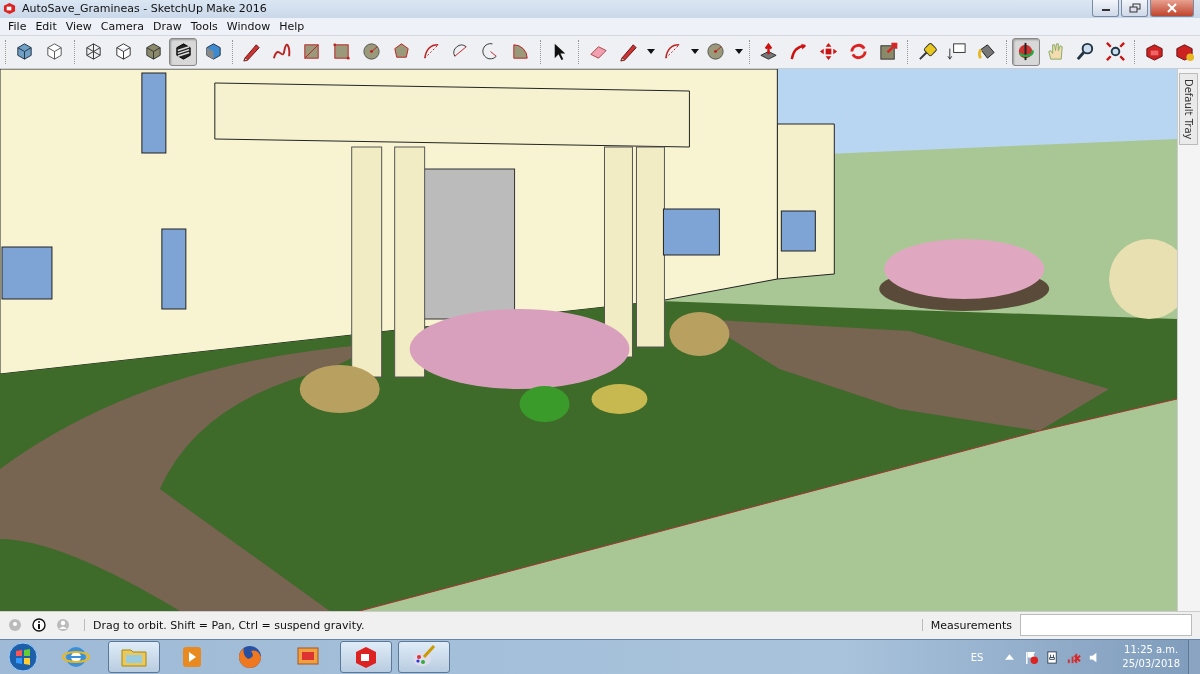  Describe the element at coordinates (23, 657) in the screenshot. I see `windows-orb-icon` at that location.